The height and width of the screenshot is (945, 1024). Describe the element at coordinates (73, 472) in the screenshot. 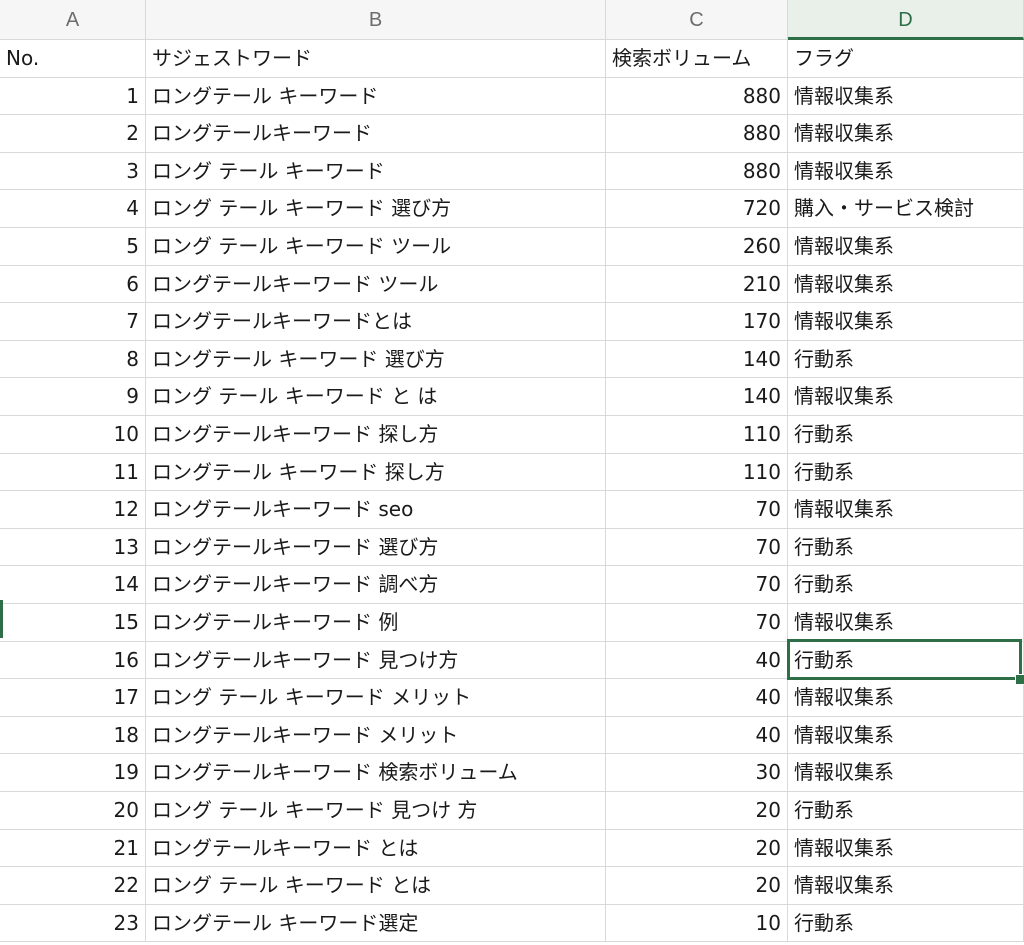

I see `cell-no: 11` at that location.